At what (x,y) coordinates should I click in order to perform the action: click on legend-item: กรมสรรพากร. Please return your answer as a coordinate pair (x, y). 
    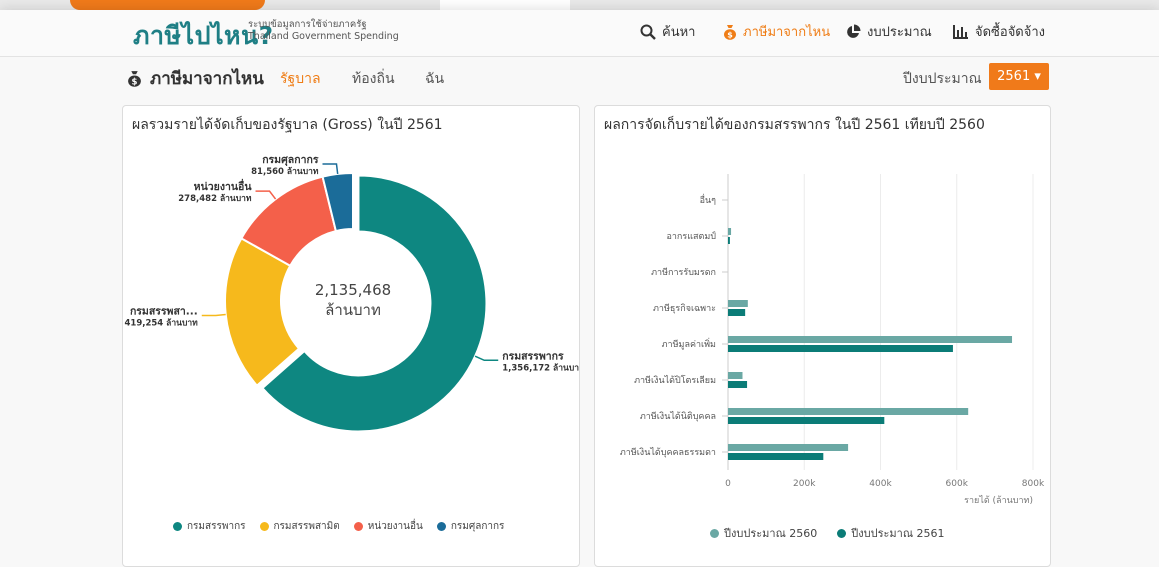
    Looking at the image, I should click on (209, 526).